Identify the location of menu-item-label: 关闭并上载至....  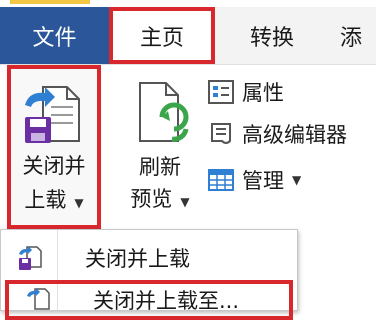
(166, 301).